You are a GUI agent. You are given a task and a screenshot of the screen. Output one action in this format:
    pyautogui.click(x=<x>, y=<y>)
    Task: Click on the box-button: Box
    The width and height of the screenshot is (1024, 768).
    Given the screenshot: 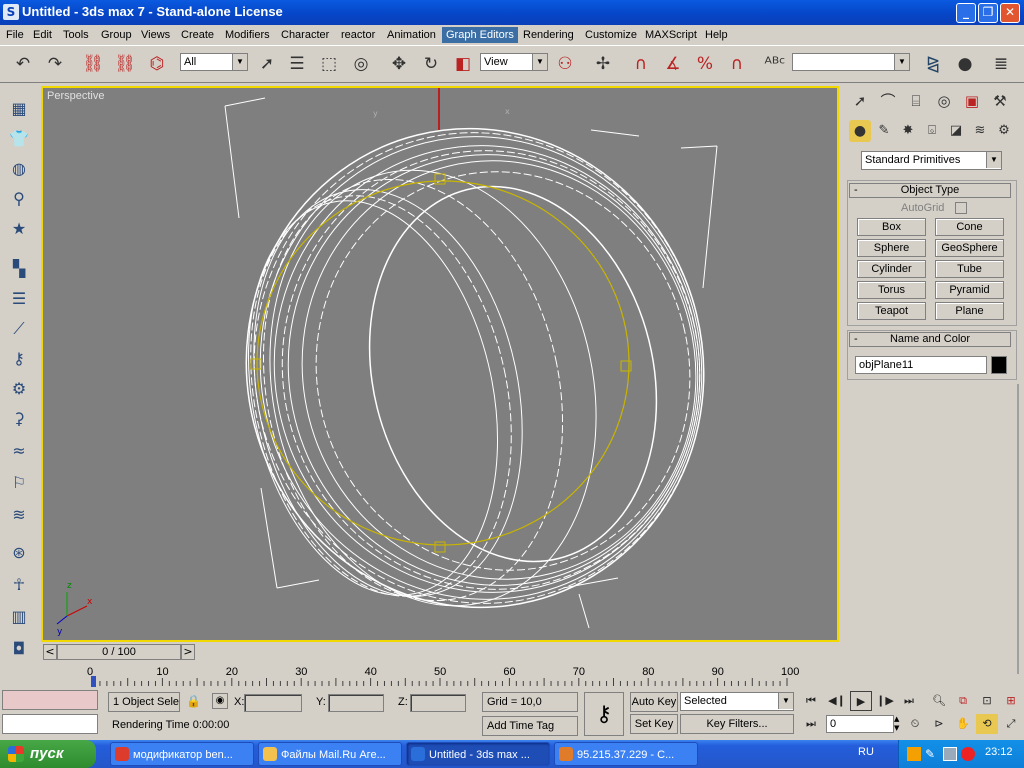 What is the action you would take?
    pyautogui.click(x=891, y=227)
    